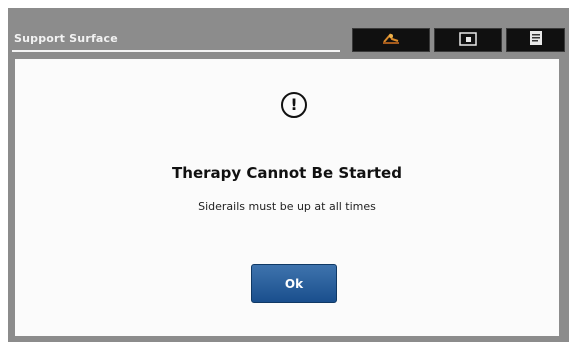 This screenshot has height=350, width=573. I want to click on warning-glyph: !, so click(294, 104).